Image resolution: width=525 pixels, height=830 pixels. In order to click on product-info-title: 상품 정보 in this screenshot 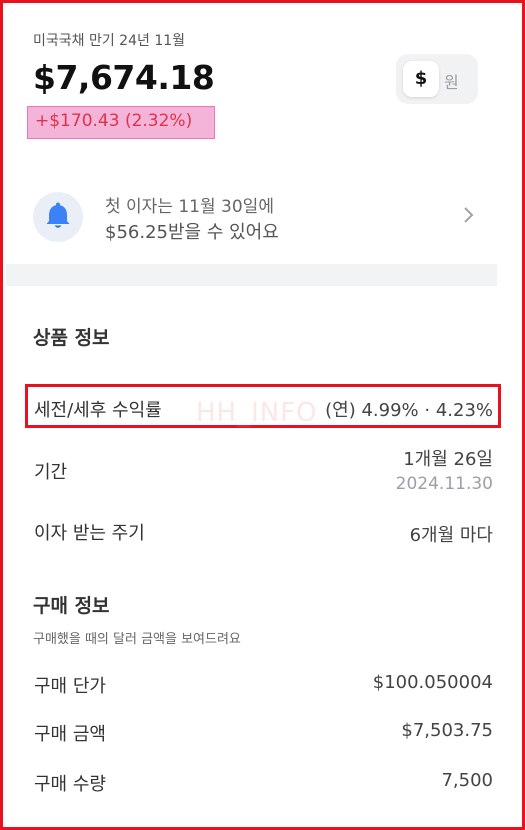, I will do `click(71, 338)`.